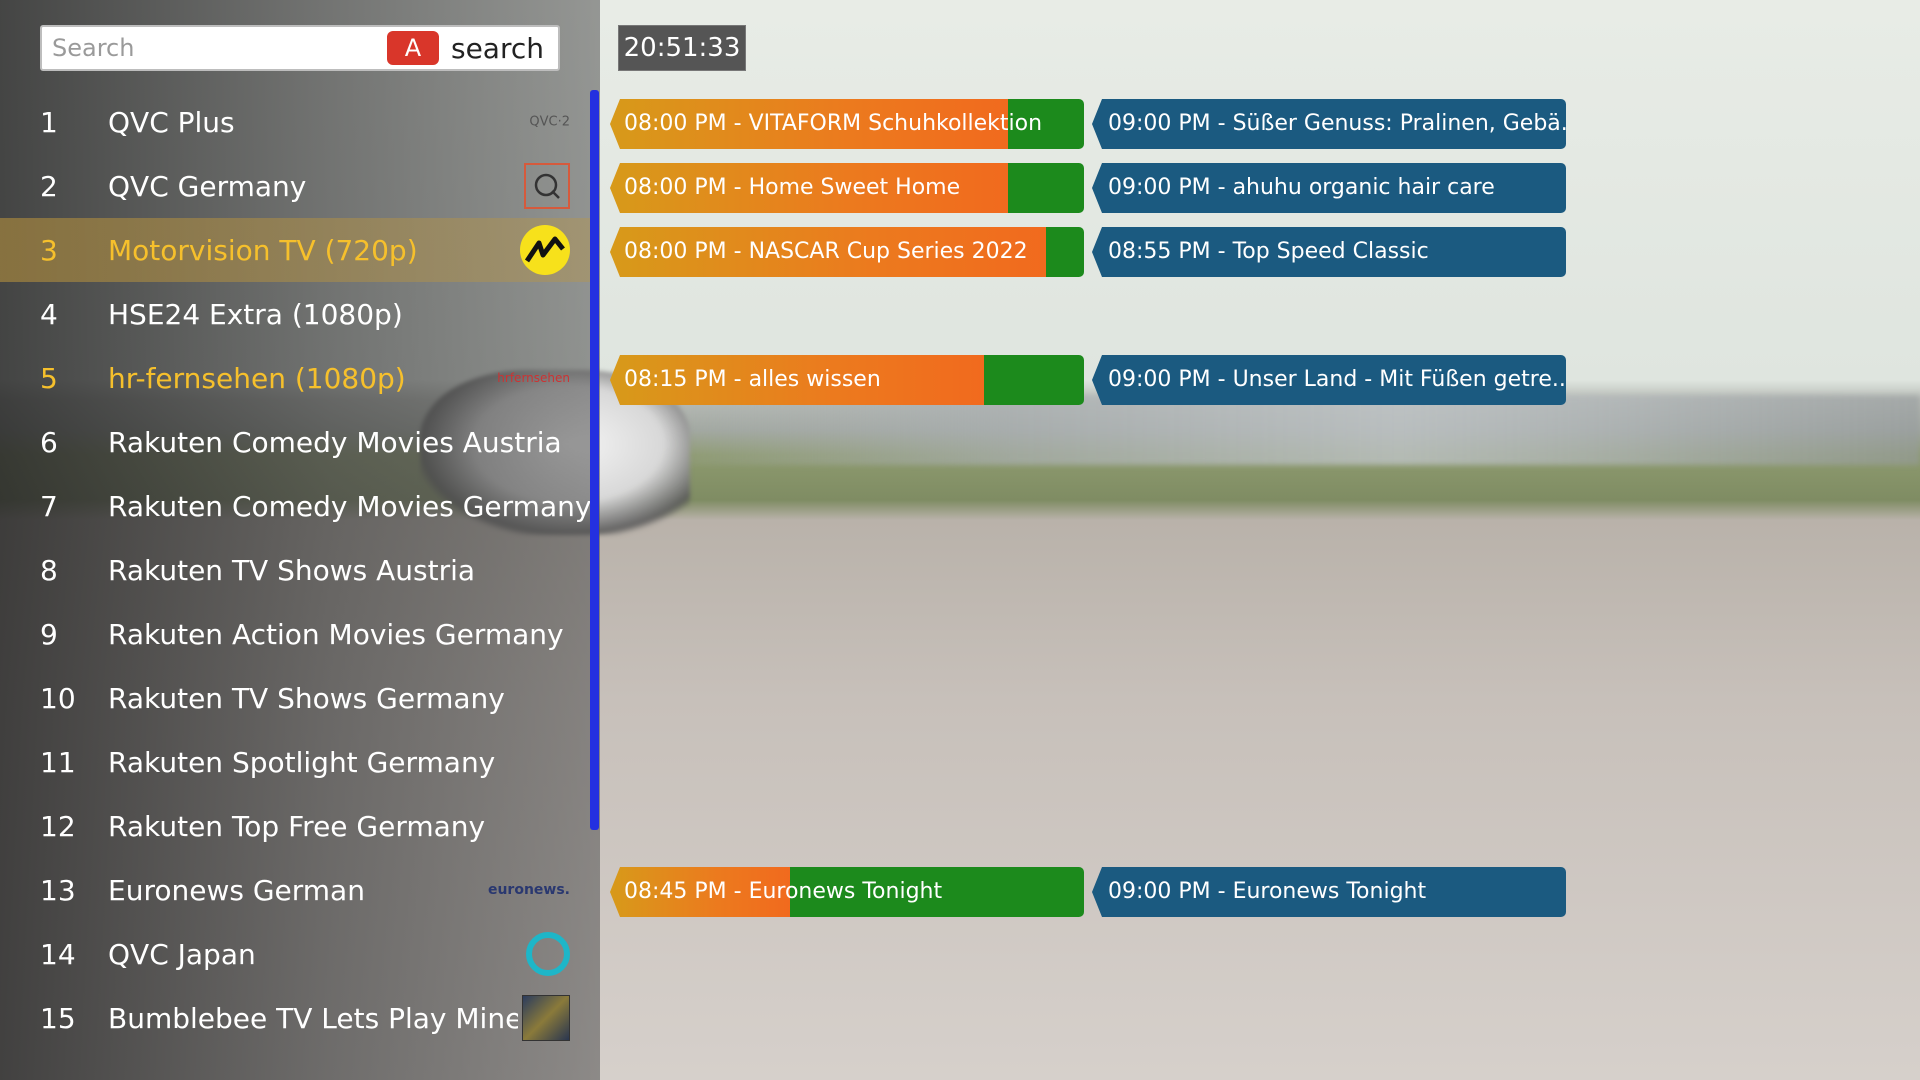 Image resolution: width=1920 pixels, height=1080 pixels. I want to click on channel-row-13: 13 Euronews German euronews., so click(295, 890).